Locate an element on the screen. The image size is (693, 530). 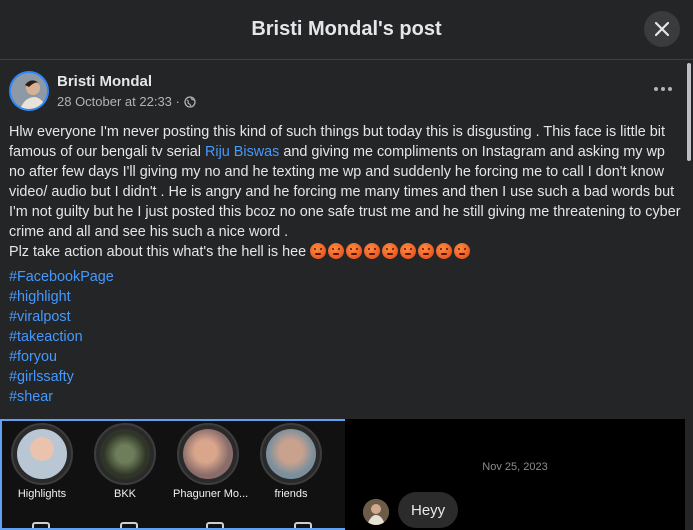
chat-date: Nov 25, 2023 is located at coordinates (515, 467).